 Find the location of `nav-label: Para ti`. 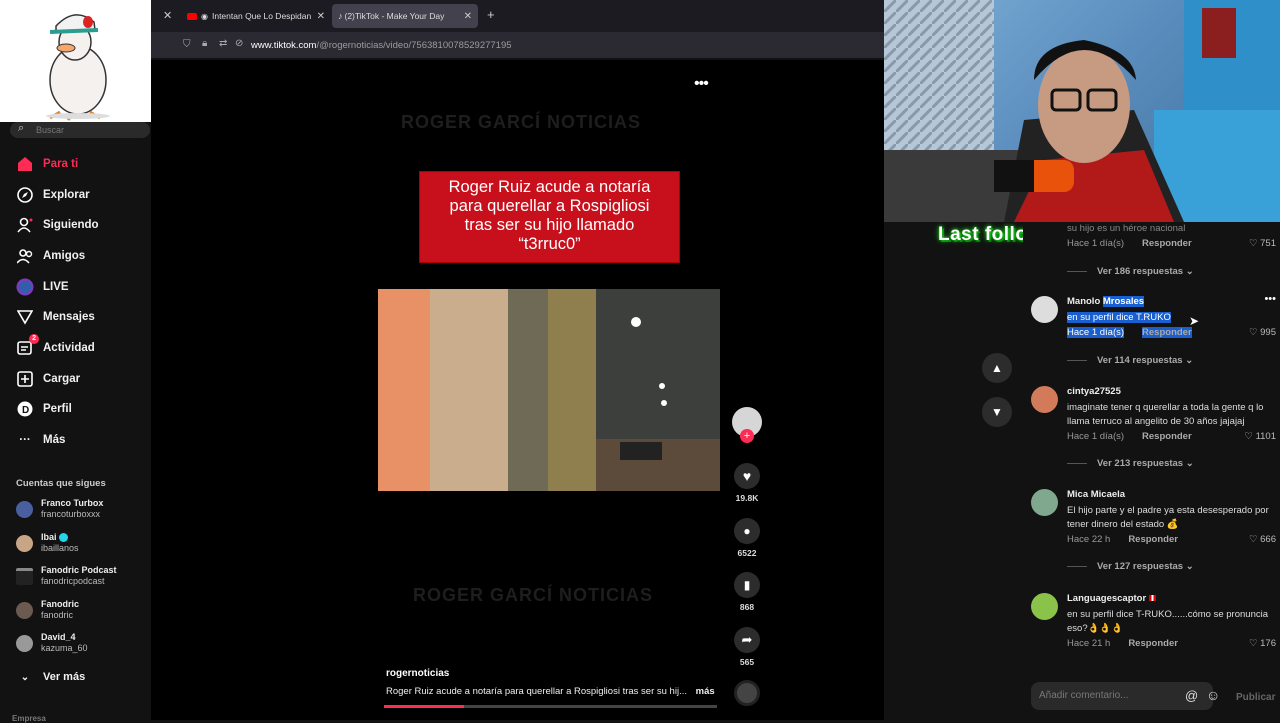

nav-label: Para ti is located at coordinates (61, 164).